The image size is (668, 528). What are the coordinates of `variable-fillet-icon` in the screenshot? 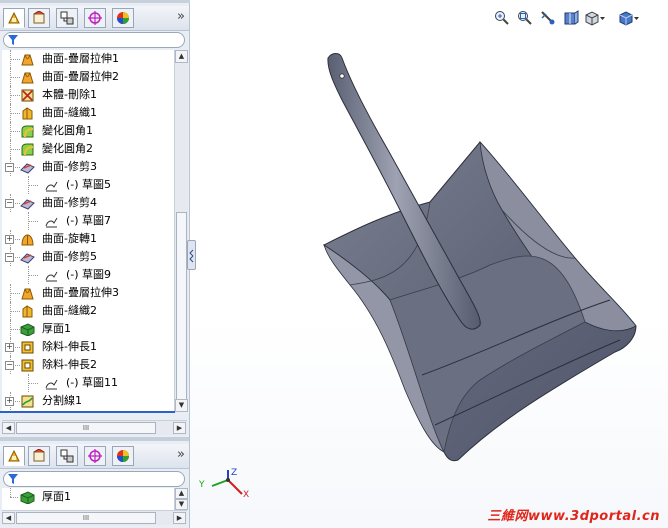 It's located at (27, 131).